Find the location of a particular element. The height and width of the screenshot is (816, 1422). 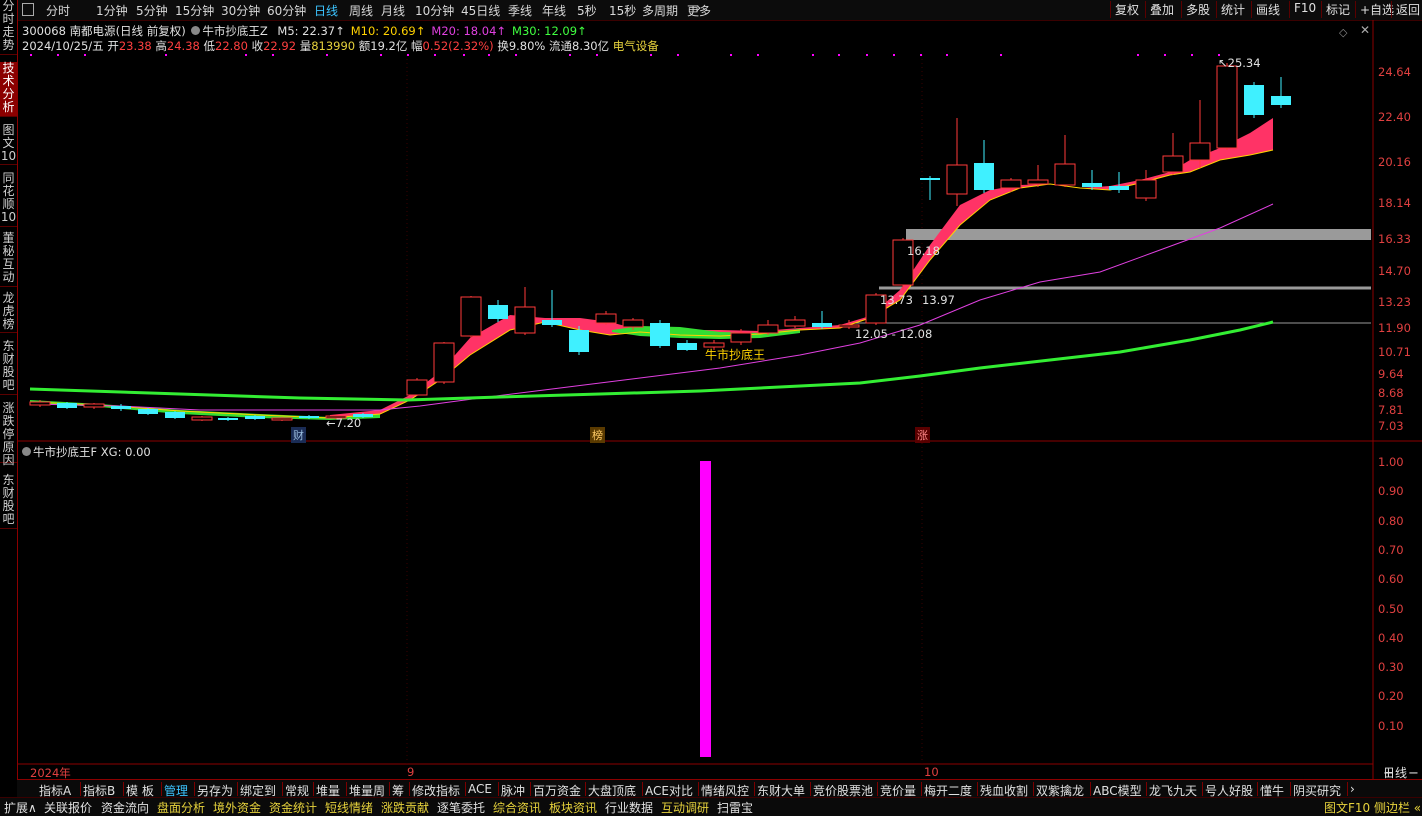

indicator-tick: 0.20 is located at coordinates (1391, 696).